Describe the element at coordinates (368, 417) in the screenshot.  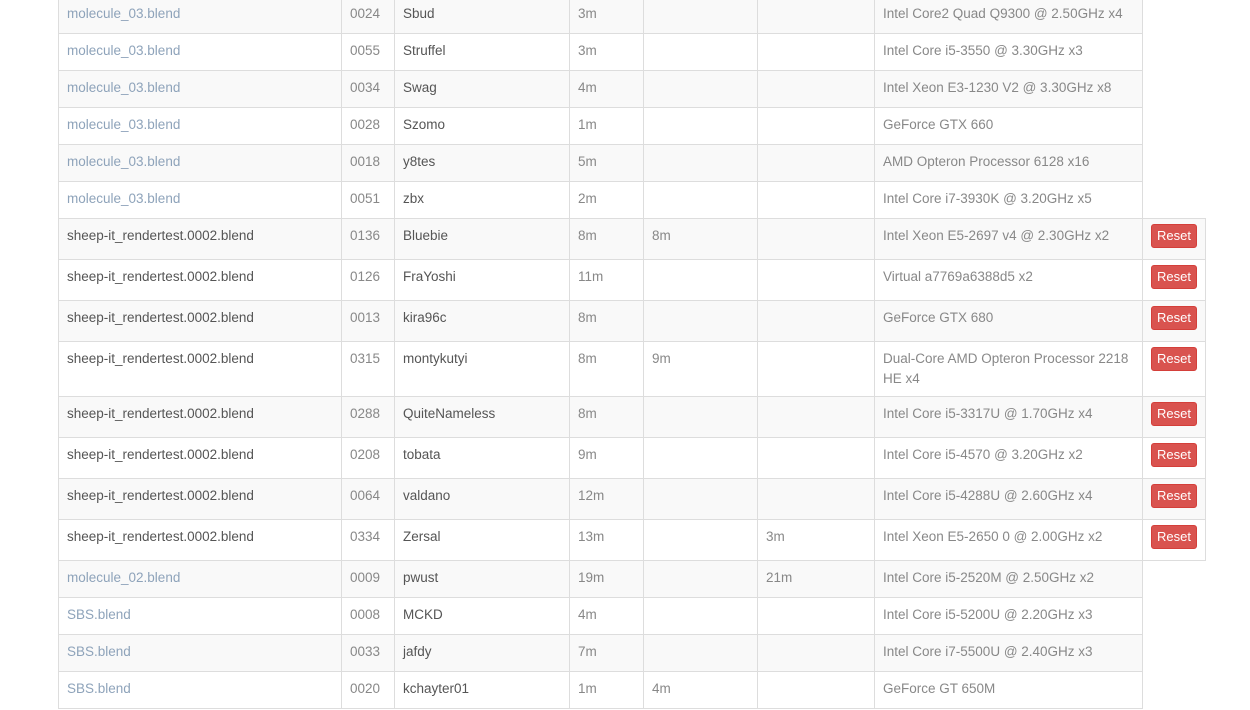
I see `frame-number-cell: 0288` at that location.